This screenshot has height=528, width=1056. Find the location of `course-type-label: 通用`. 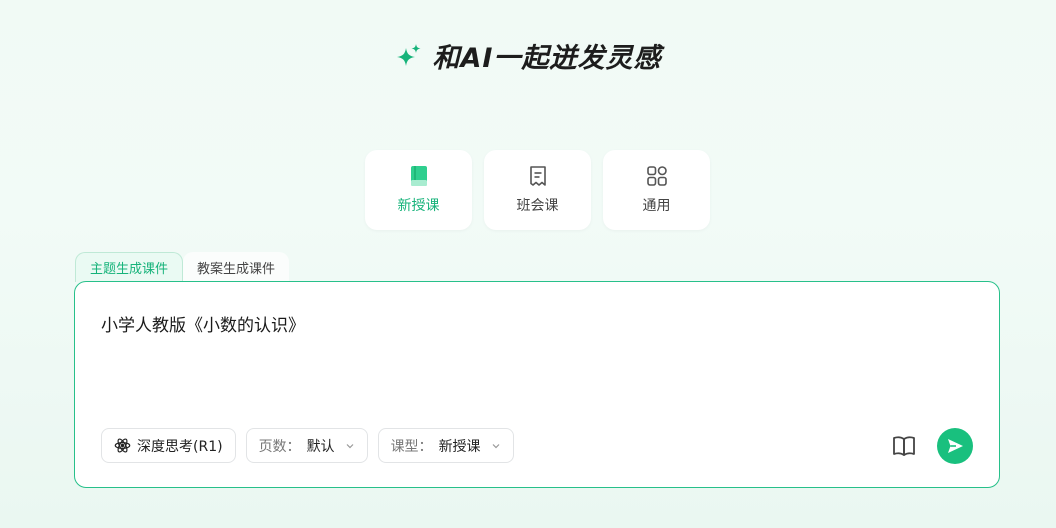

course-type-label: 通用 is located at coordinates (656, 206).